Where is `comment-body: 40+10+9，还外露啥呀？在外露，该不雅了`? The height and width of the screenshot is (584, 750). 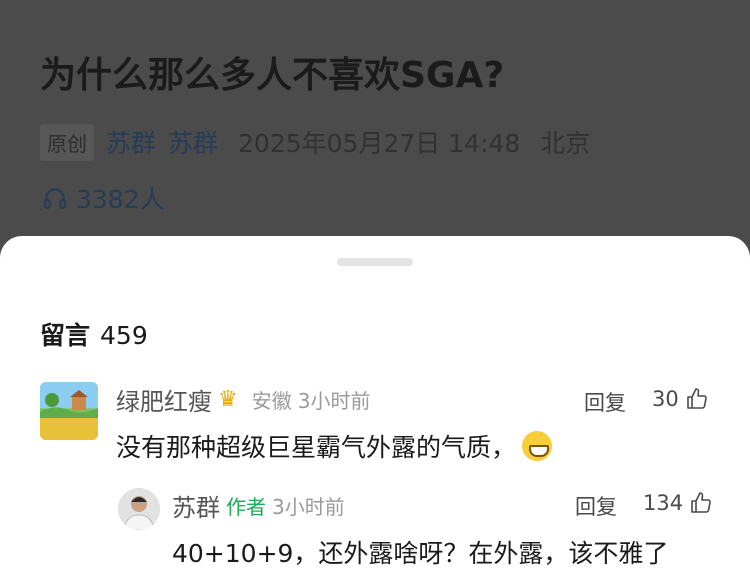
comment-body: 40+10+9，还外露啥呀？在外露，该不雅了 is located at coordinates (420, 553).